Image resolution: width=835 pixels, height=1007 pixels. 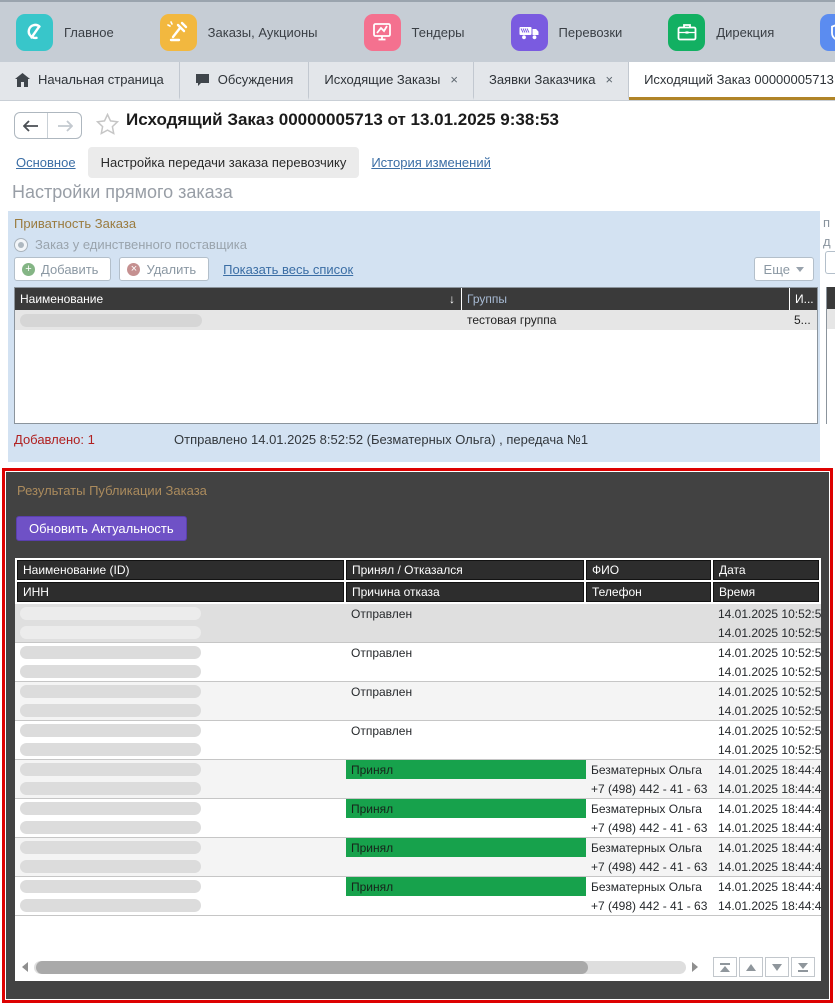 What do you see at coordinates (452, 299) in the screenshot?
I see `sort-desc-icon: ↓` at bounding box center [452, 299].